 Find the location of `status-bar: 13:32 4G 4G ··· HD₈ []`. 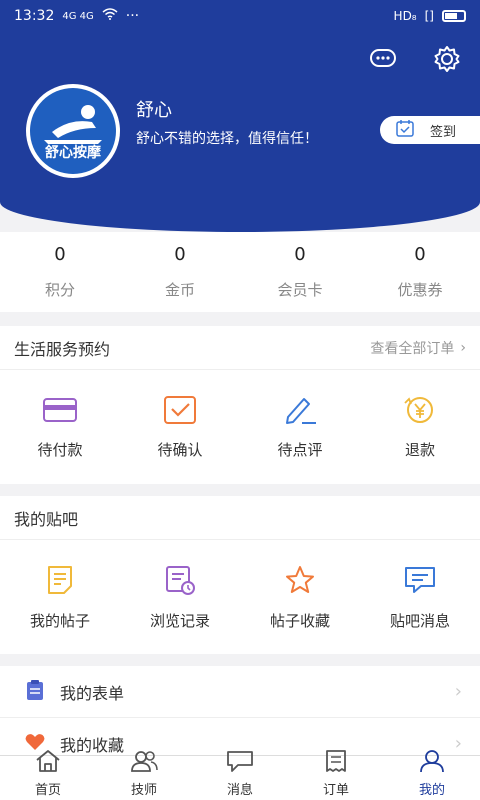

status-bar: 13:32 4G 4G ··· HD₈ [] is located at coordinates (240, 16).